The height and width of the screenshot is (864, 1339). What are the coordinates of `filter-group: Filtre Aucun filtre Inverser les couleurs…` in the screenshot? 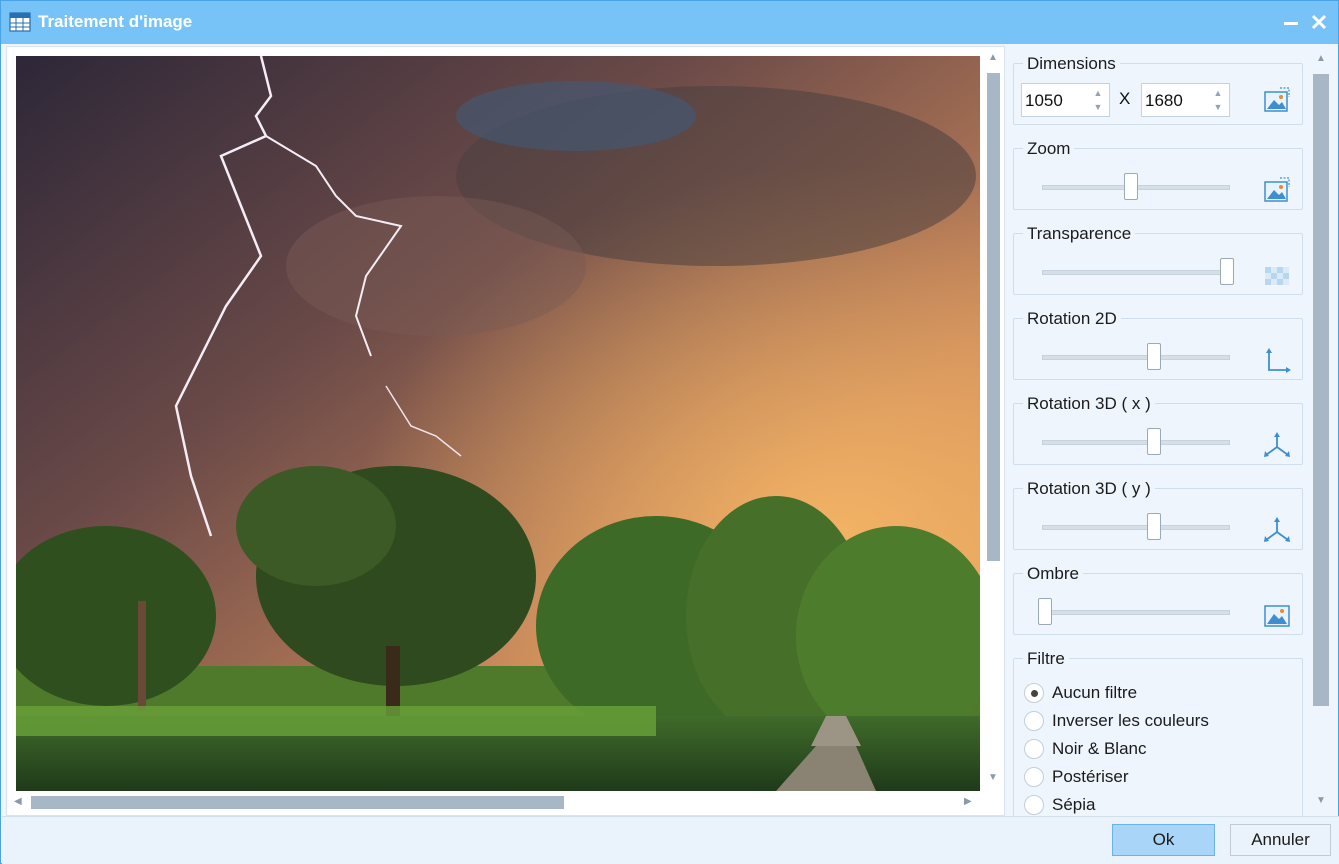 It's located at (1158, 732).